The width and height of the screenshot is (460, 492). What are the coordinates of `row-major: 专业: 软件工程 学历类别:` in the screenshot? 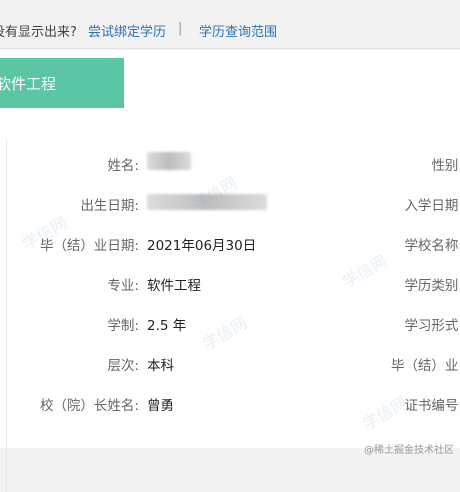 It's located at (233, 284).